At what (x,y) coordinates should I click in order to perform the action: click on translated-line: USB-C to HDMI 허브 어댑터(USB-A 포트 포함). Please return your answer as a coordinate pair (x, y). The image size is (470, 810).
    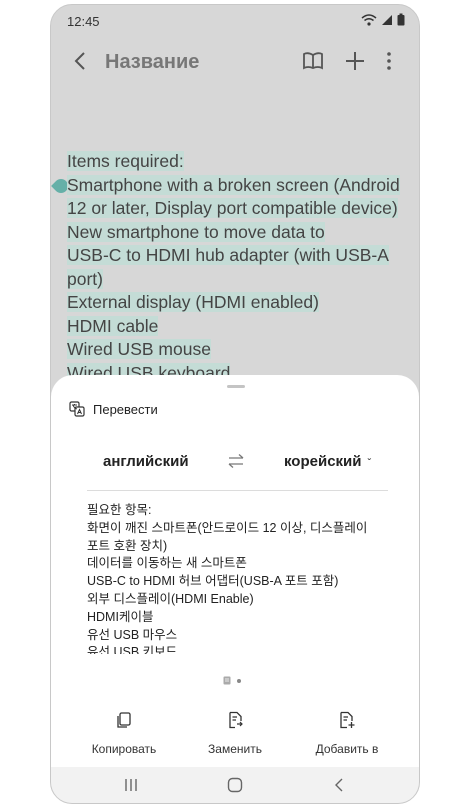
    Looking at the image, I should click on (213, 581).